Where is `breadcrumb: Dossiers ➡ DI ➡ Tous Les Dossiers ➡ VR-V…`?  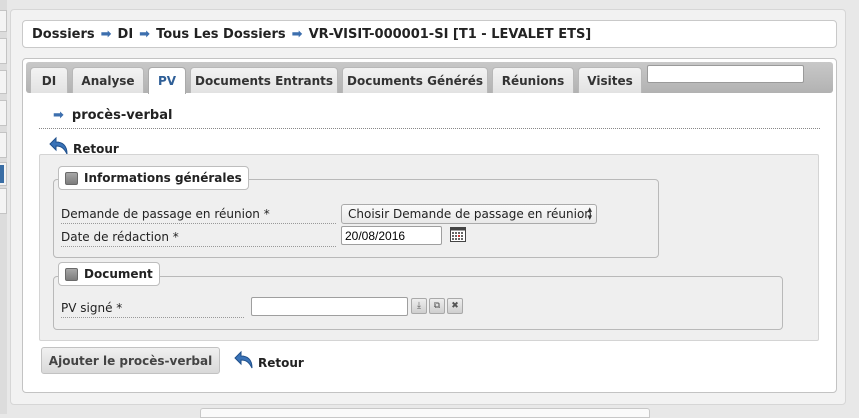 breadcrumb: Dossiers ➡ DI ➡ Tous Les Dossiers ➡ VR-V… is located at coordinates (429, 34).